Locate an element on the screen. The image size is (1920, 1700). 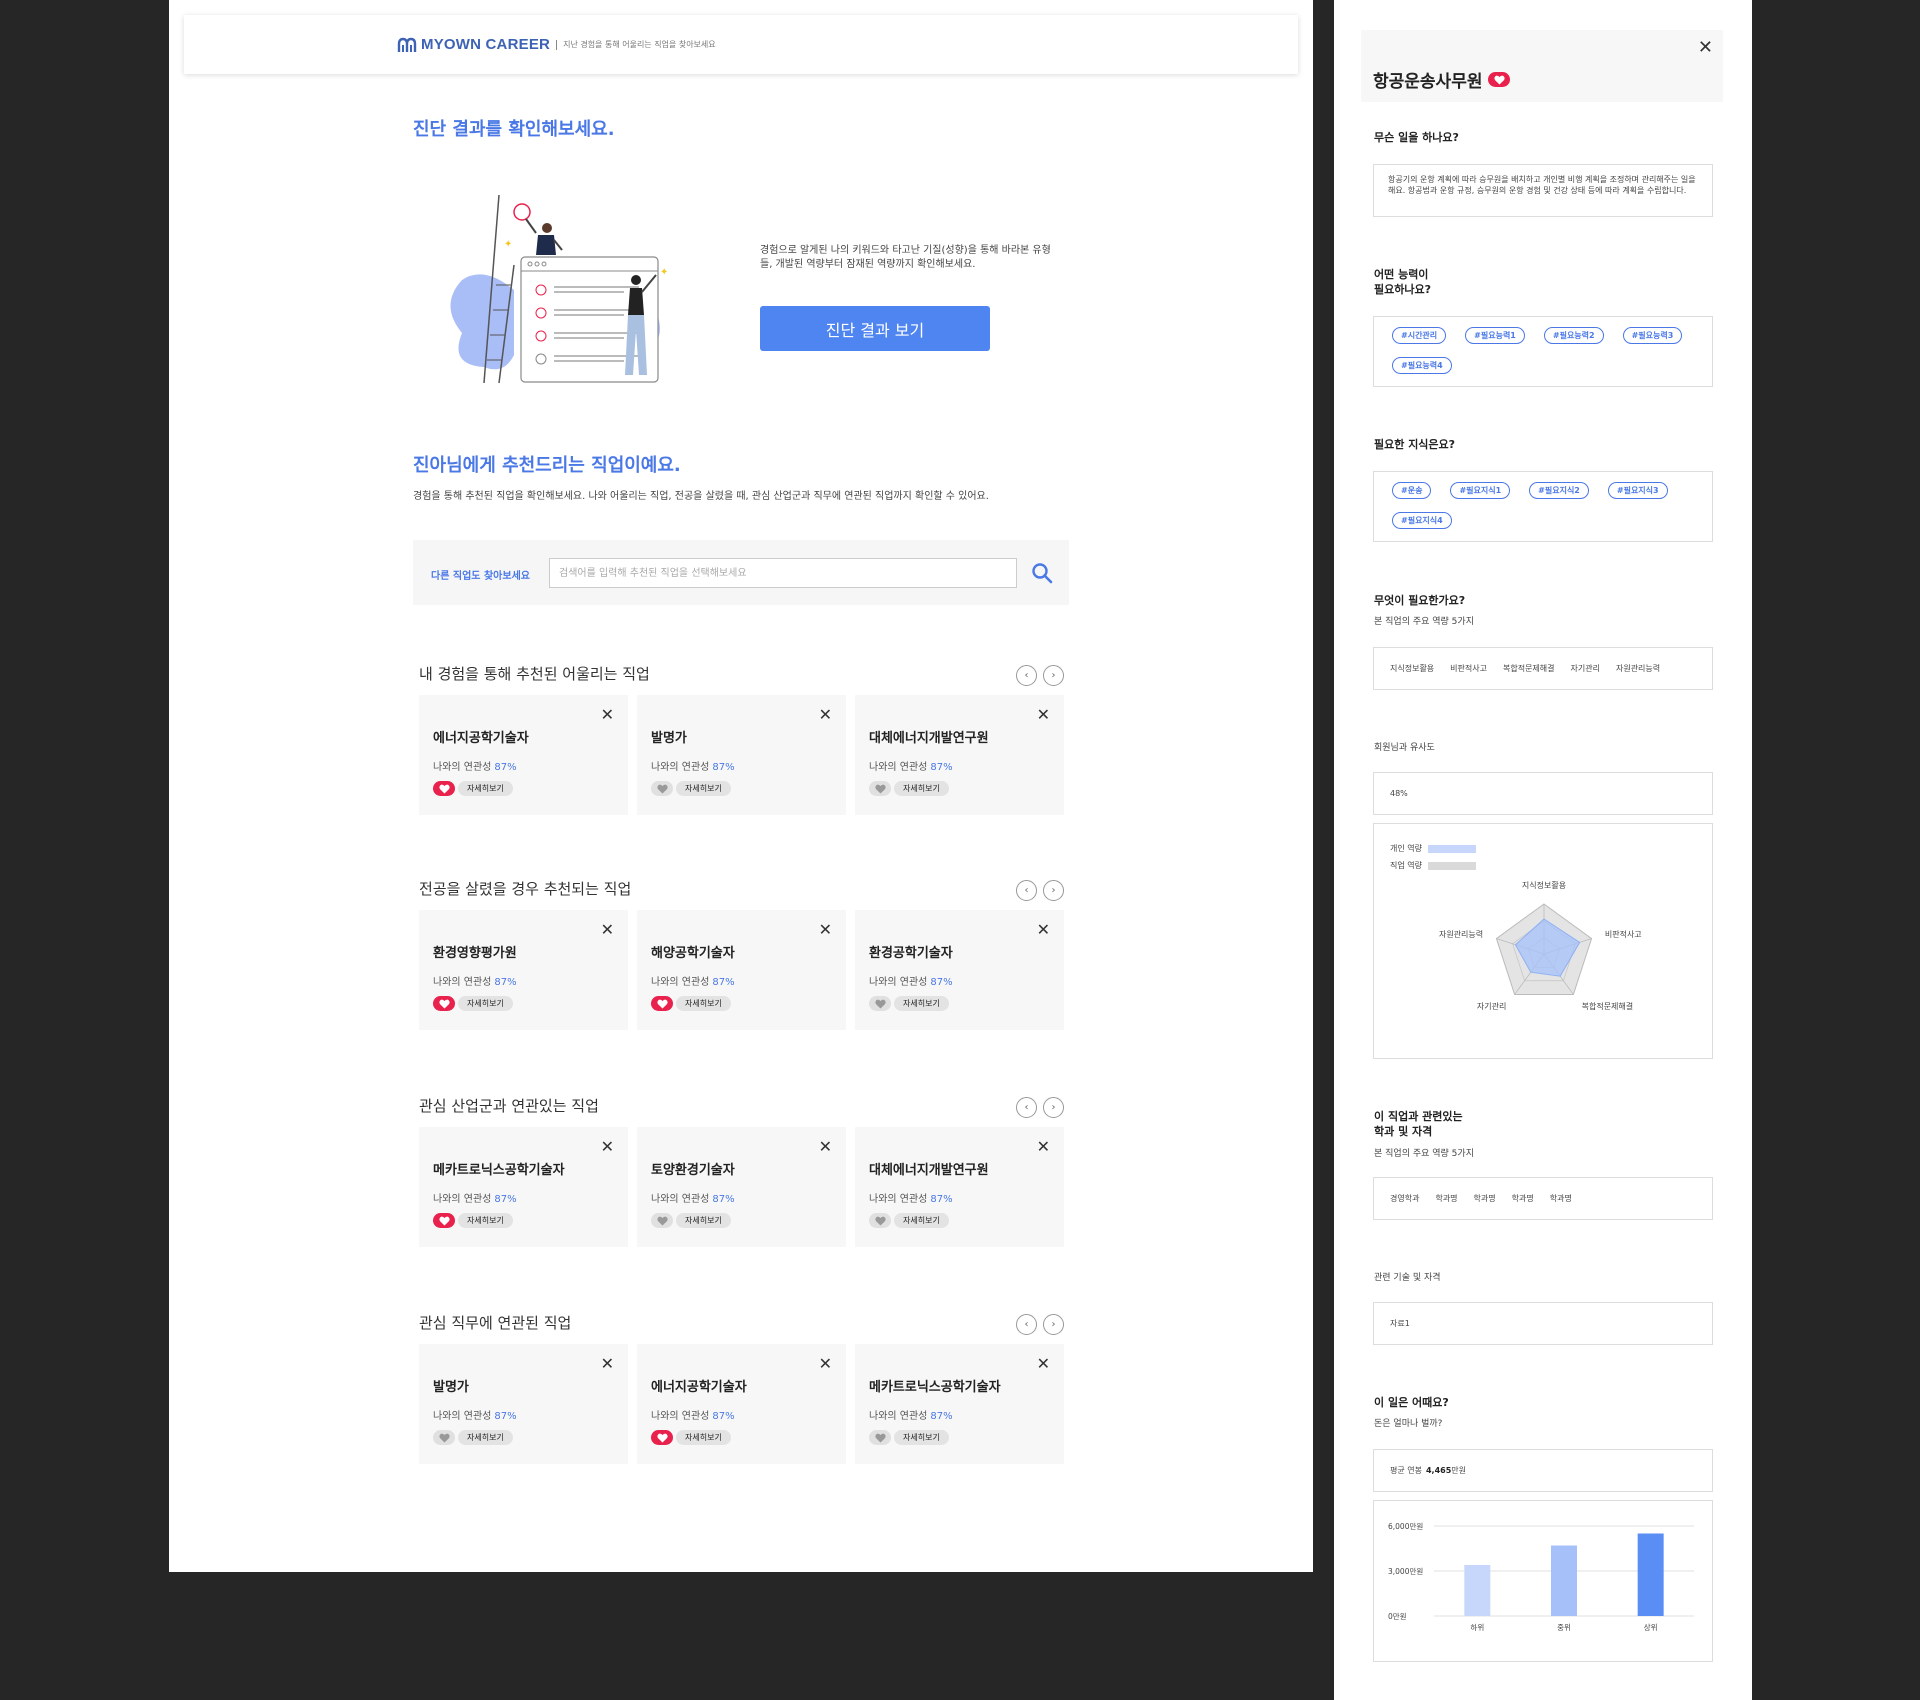
job-card: ✕ 환경공학기술자 나와의 연관성 87% 자세히보기 is located at coordinates (959, 970).